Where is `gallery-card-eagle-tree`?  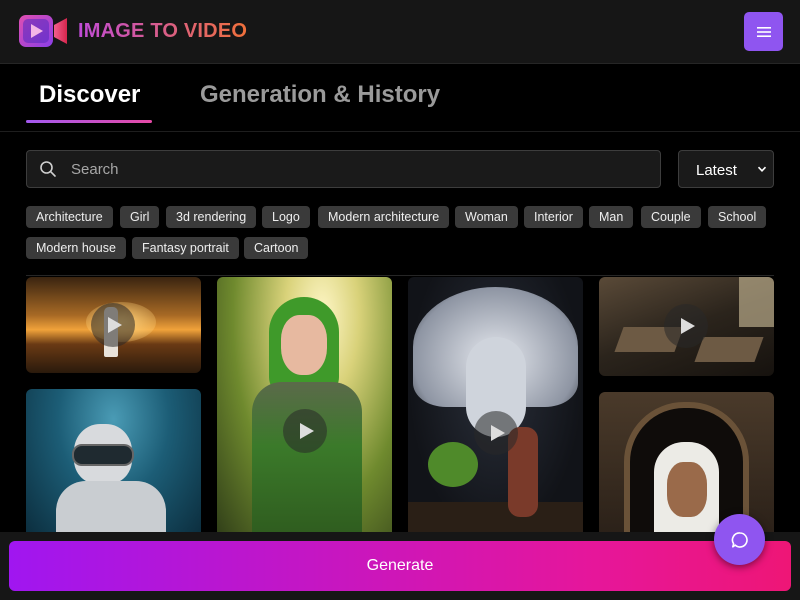
gallery-card-eagle-tree is located at coordinates (495, 408).